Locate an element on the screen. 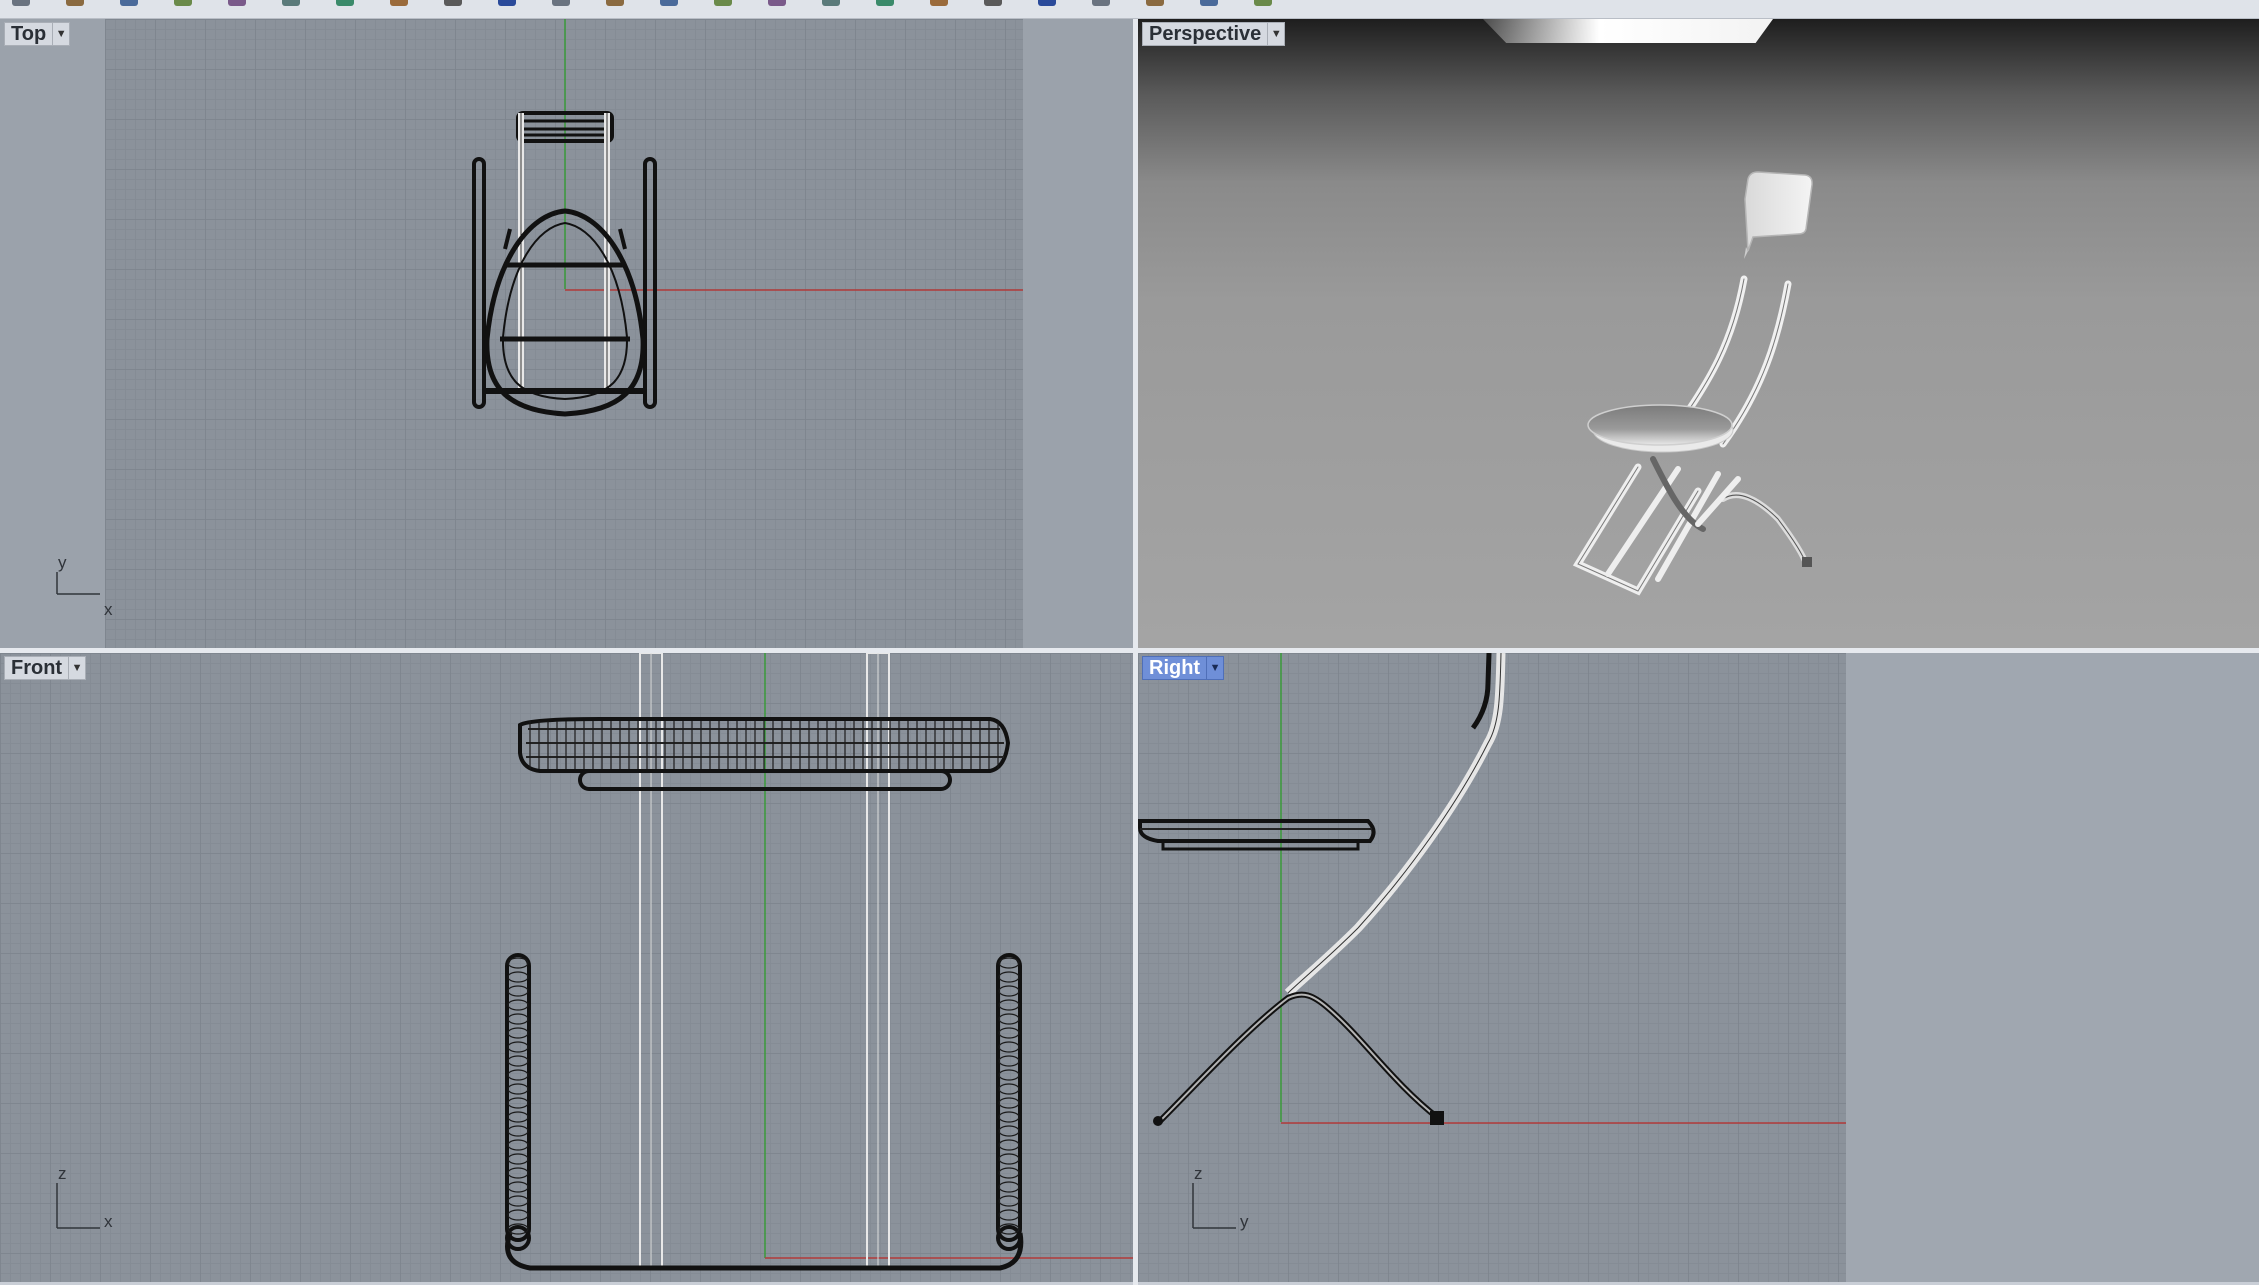 This screenshot has height=1285, width=2259. zoom-icon is located at coordinates (669, 3).